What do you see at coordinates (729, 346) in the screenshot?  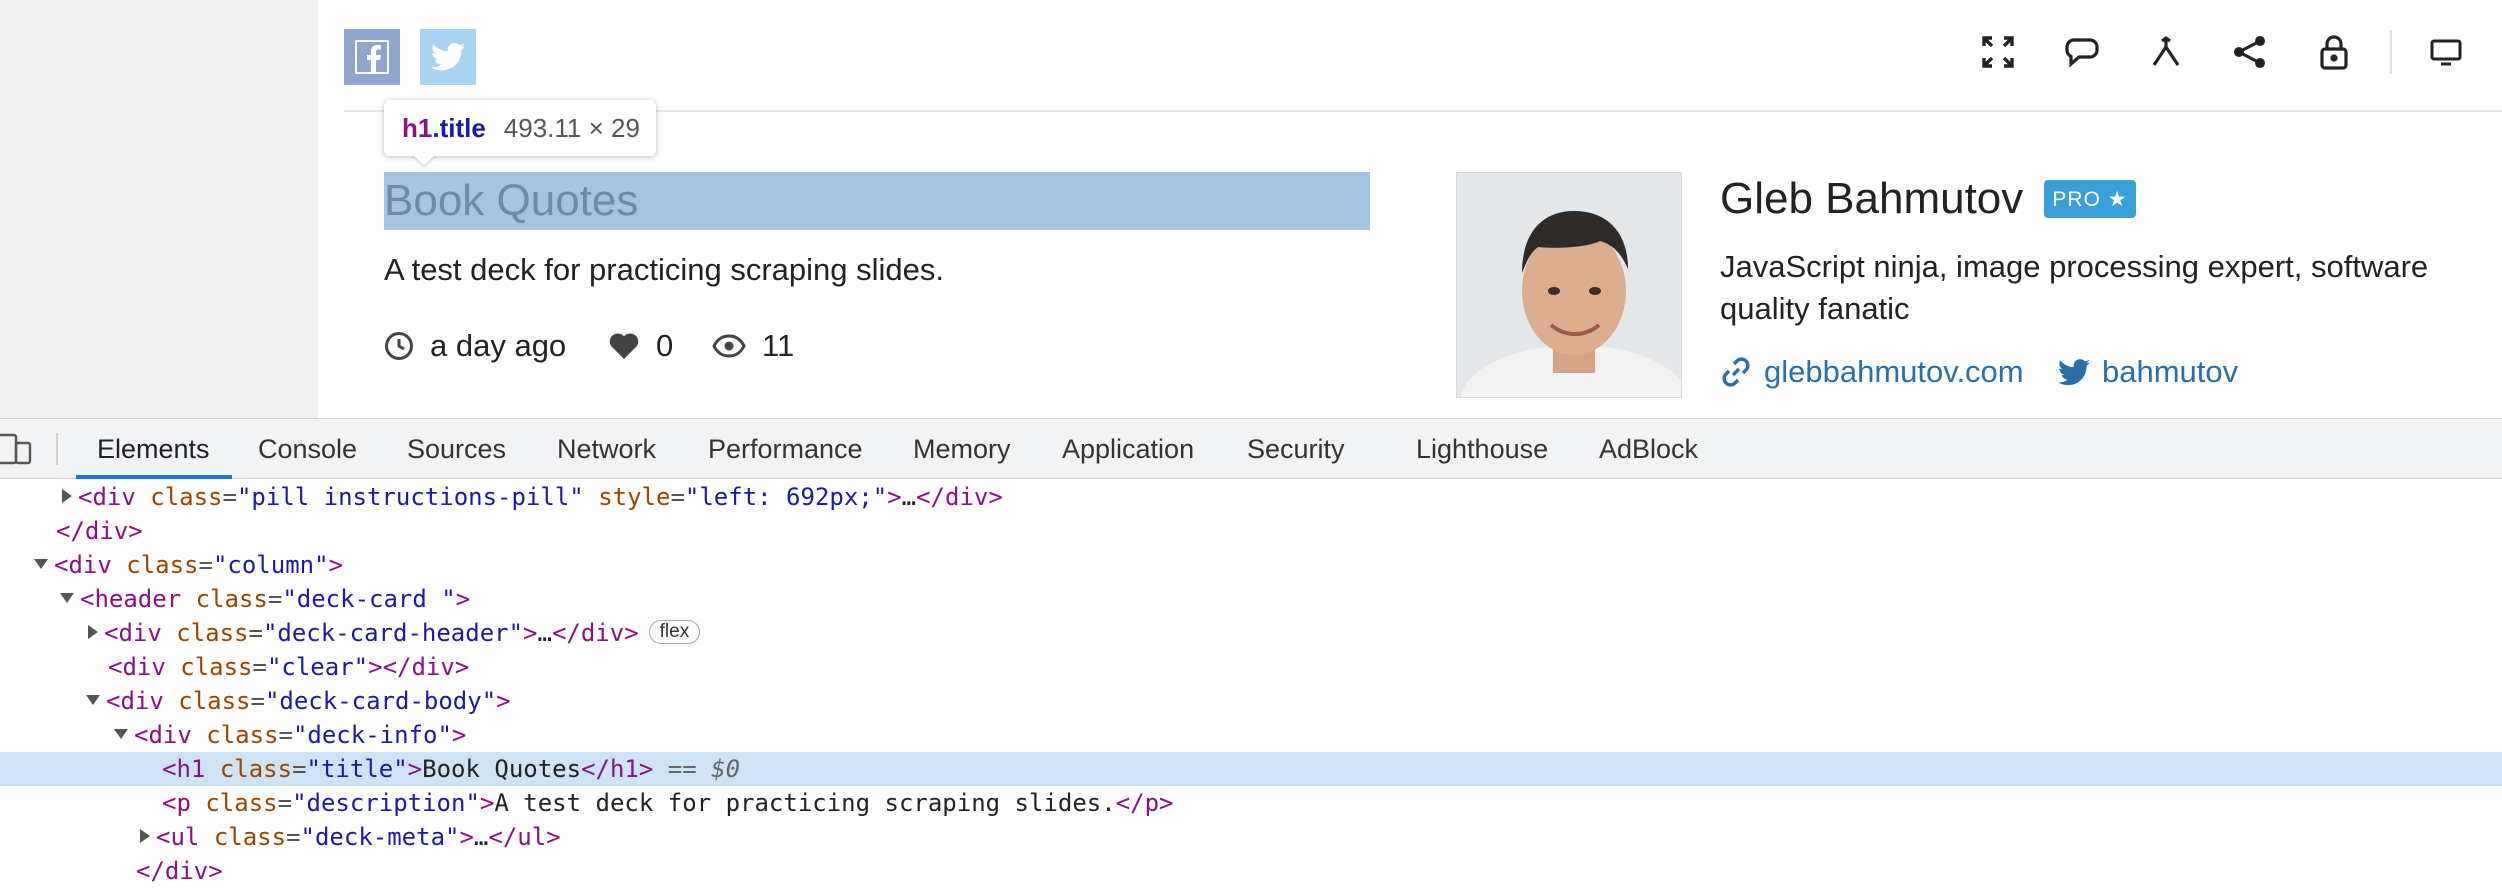 I see `eye-icon` at bounding box center [729, 346].